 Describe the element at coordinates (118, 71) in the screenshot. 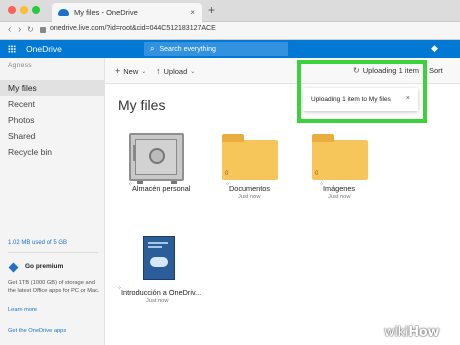

I see `plus-icon: +` at that location.